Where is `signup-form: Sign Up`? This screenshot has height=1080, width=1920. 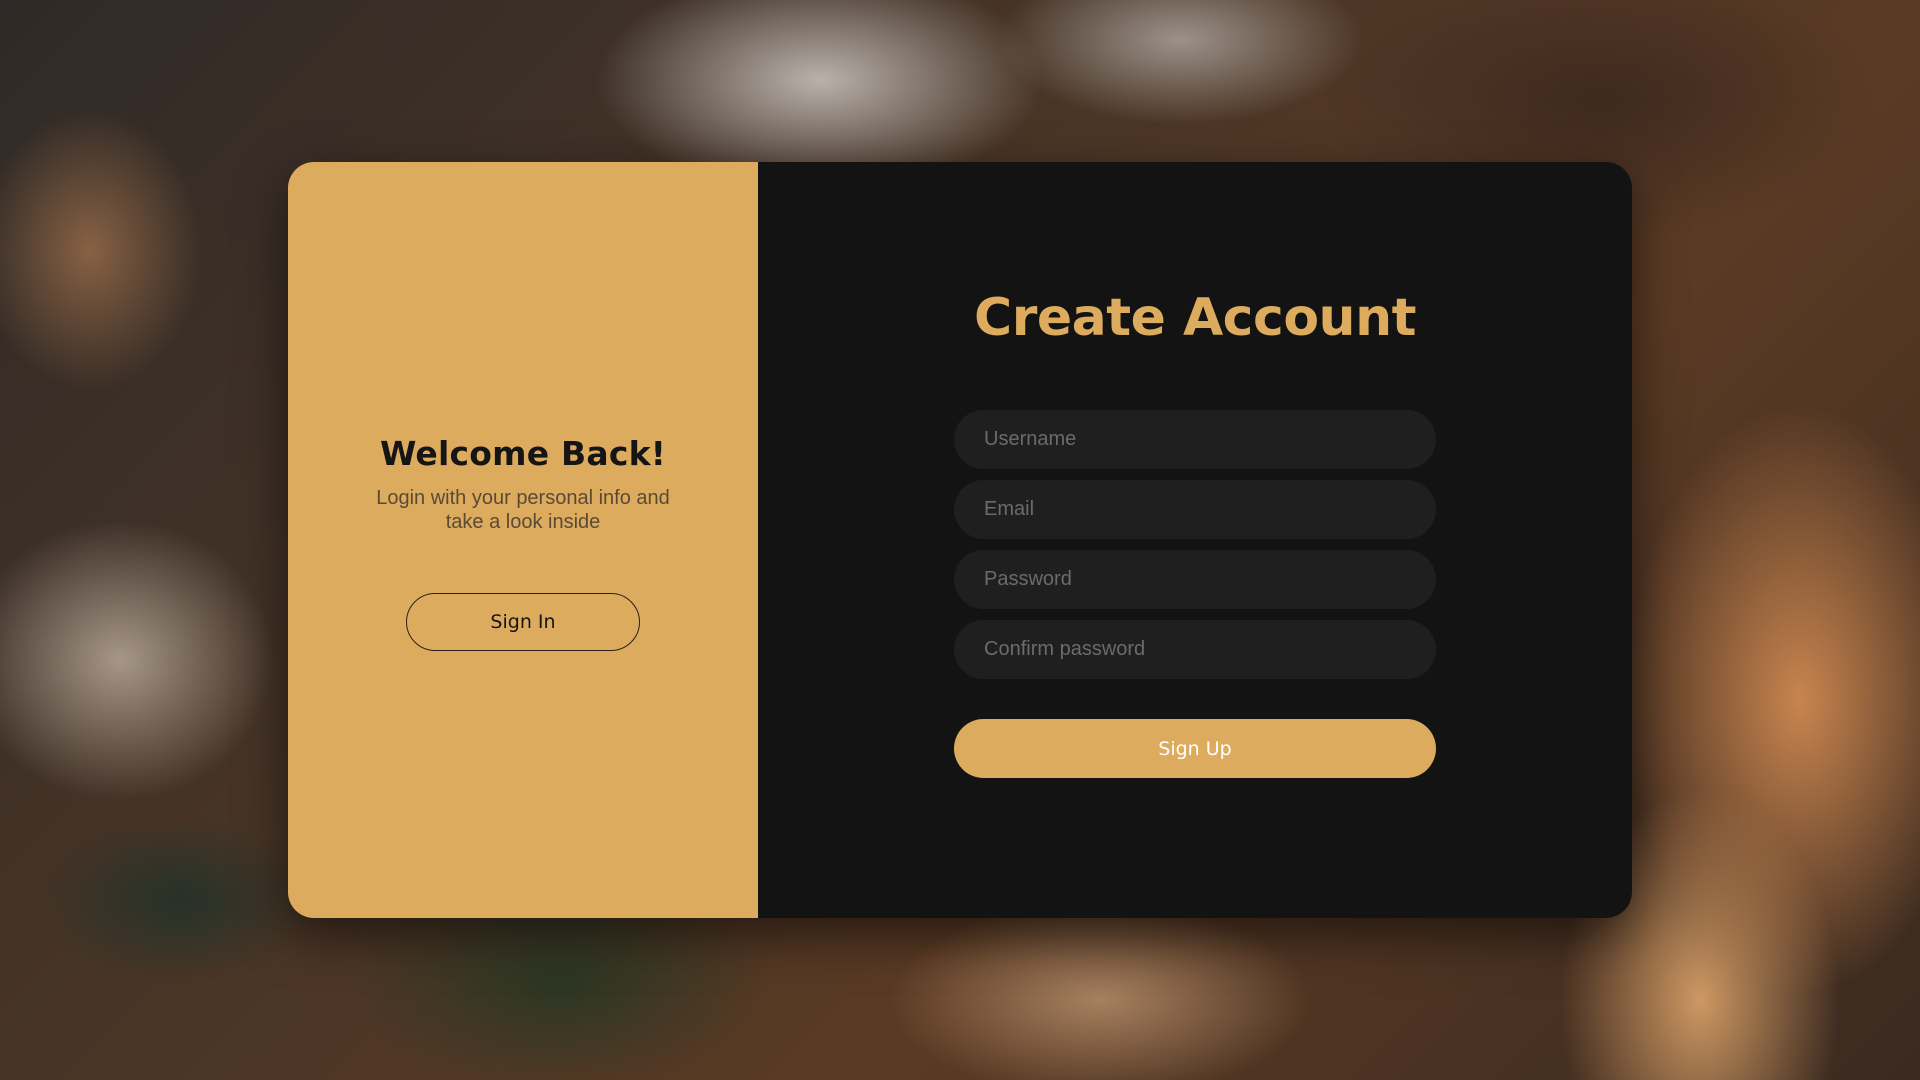 signup-form: Sign Up is located at coordinates (1195, 594).